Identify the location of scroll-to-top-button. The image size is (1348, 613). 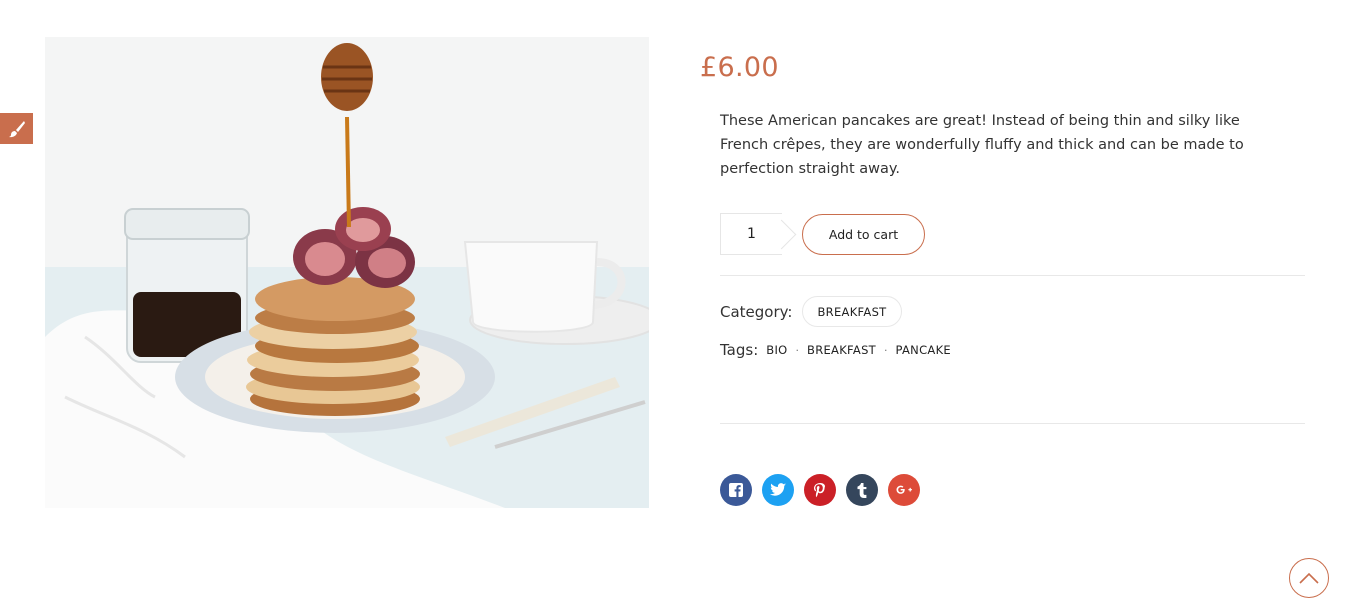
(1309, 578).